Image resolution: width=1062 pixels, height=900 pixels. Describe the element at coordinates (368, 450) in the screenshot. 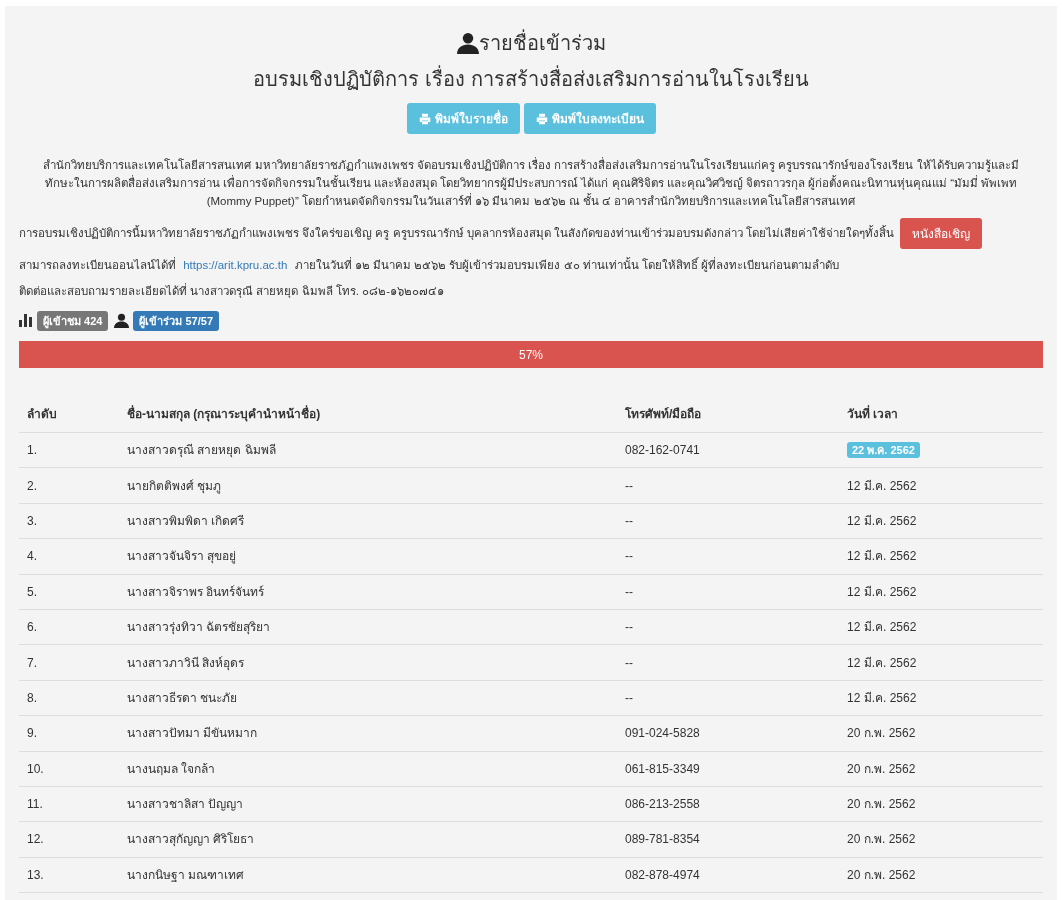

I see `table-cell: นางสาวดรุณี สายหยุด ฉิมพลี` at that location.